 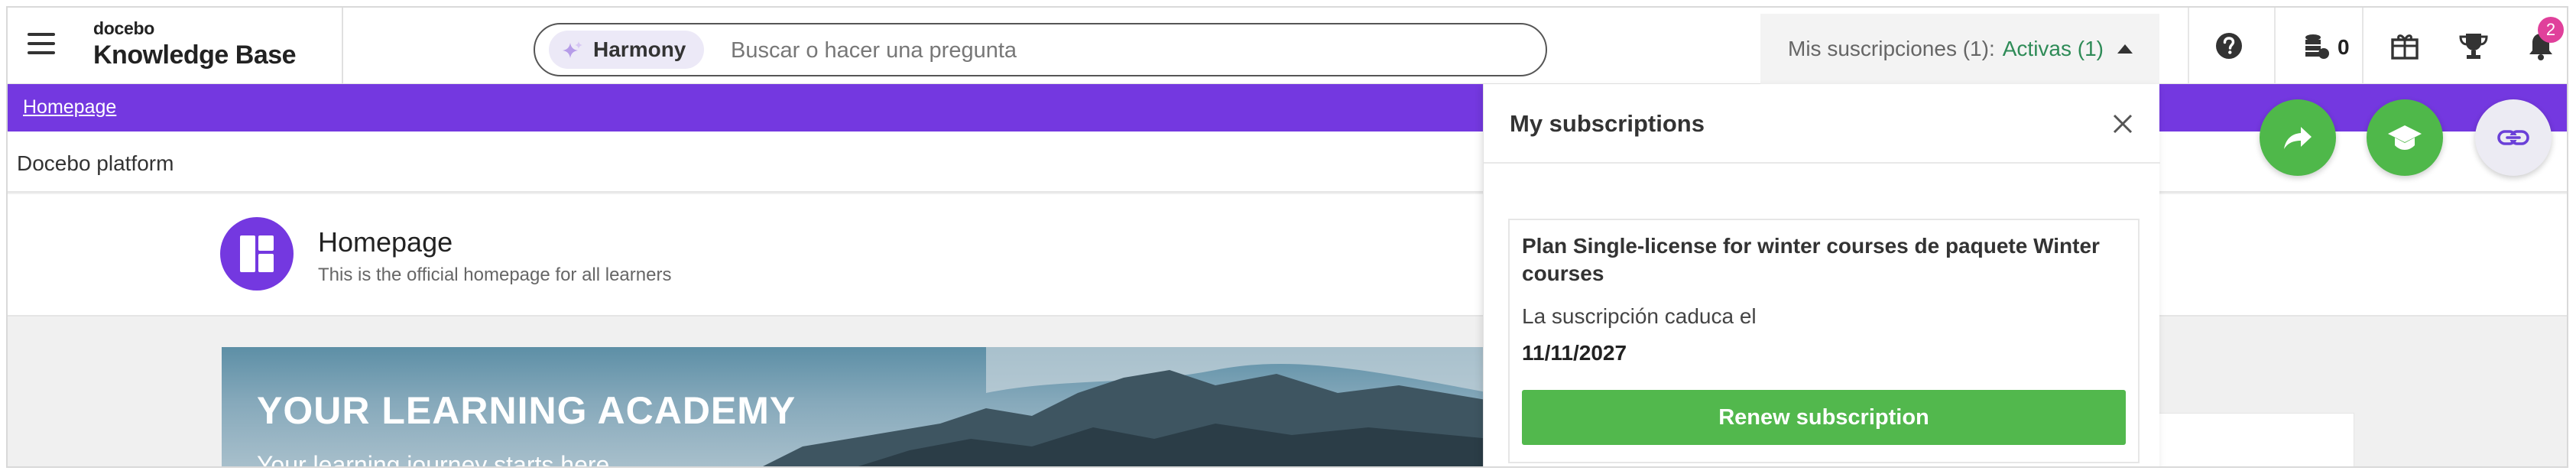 What do you see at coordinates (1640, 316) in the screenshot?
I see `expiry-label: La suscripción caduca el` at bounding box center [1640, 316].